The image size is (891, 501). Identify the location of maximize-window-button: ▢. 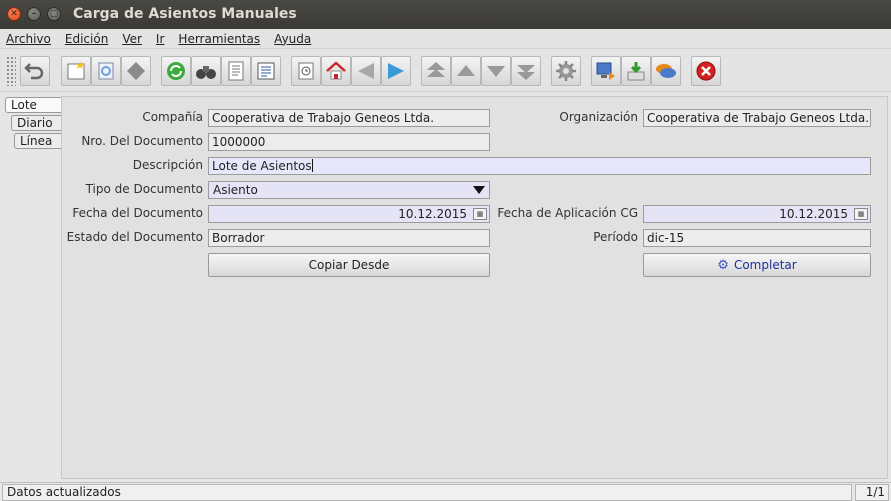
(54, 14).